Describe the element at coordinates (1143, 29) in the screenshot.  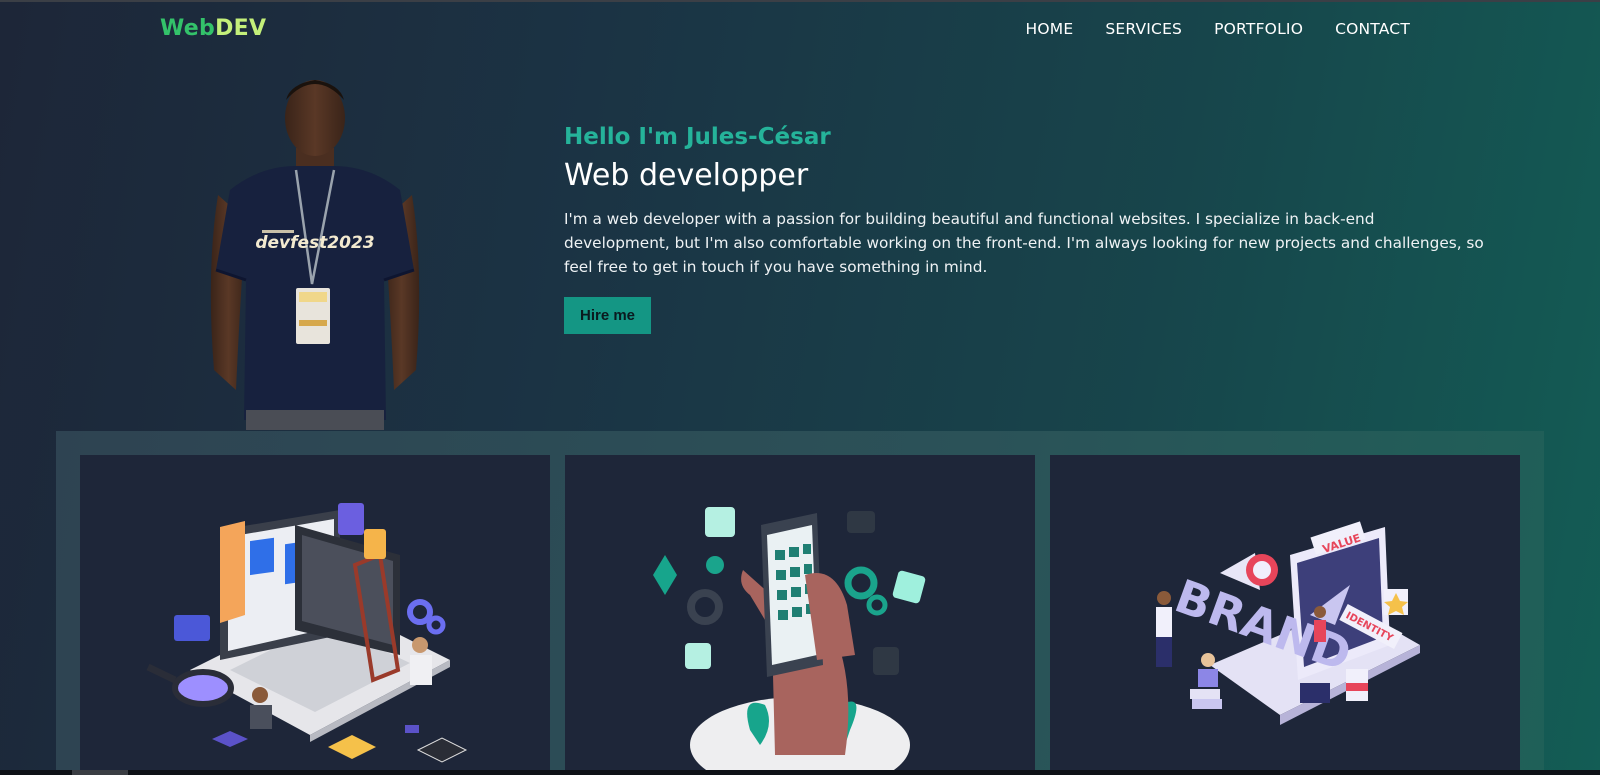
I see `nav-services: SERVICES` at that location.